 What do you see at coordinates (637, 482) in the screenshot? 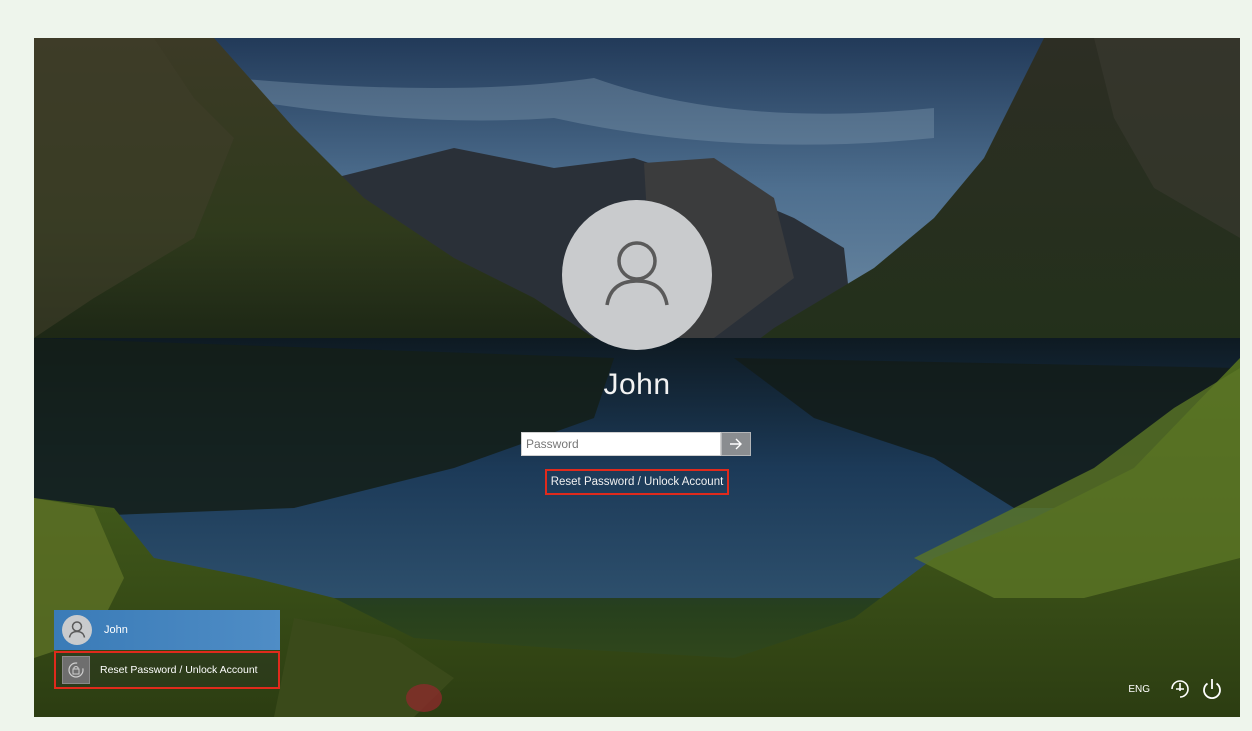
I see `reset-password-link: Reset Password / Unlock Account` at bounding box center [637, 482].